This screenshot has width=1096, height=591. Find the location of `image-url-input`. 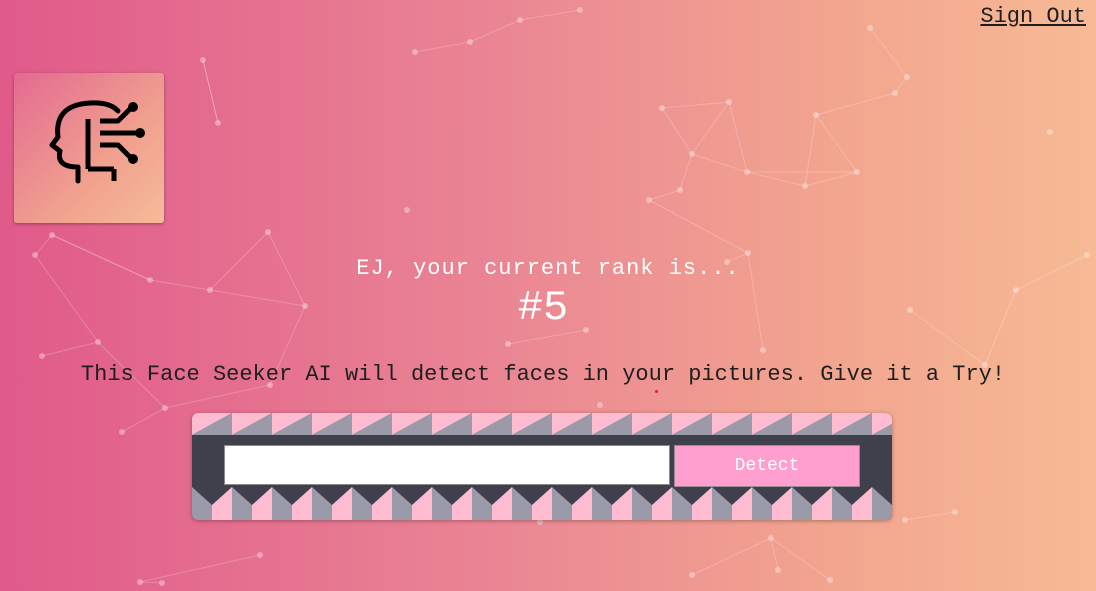

image-url-input is located at coordinates (447, 465).